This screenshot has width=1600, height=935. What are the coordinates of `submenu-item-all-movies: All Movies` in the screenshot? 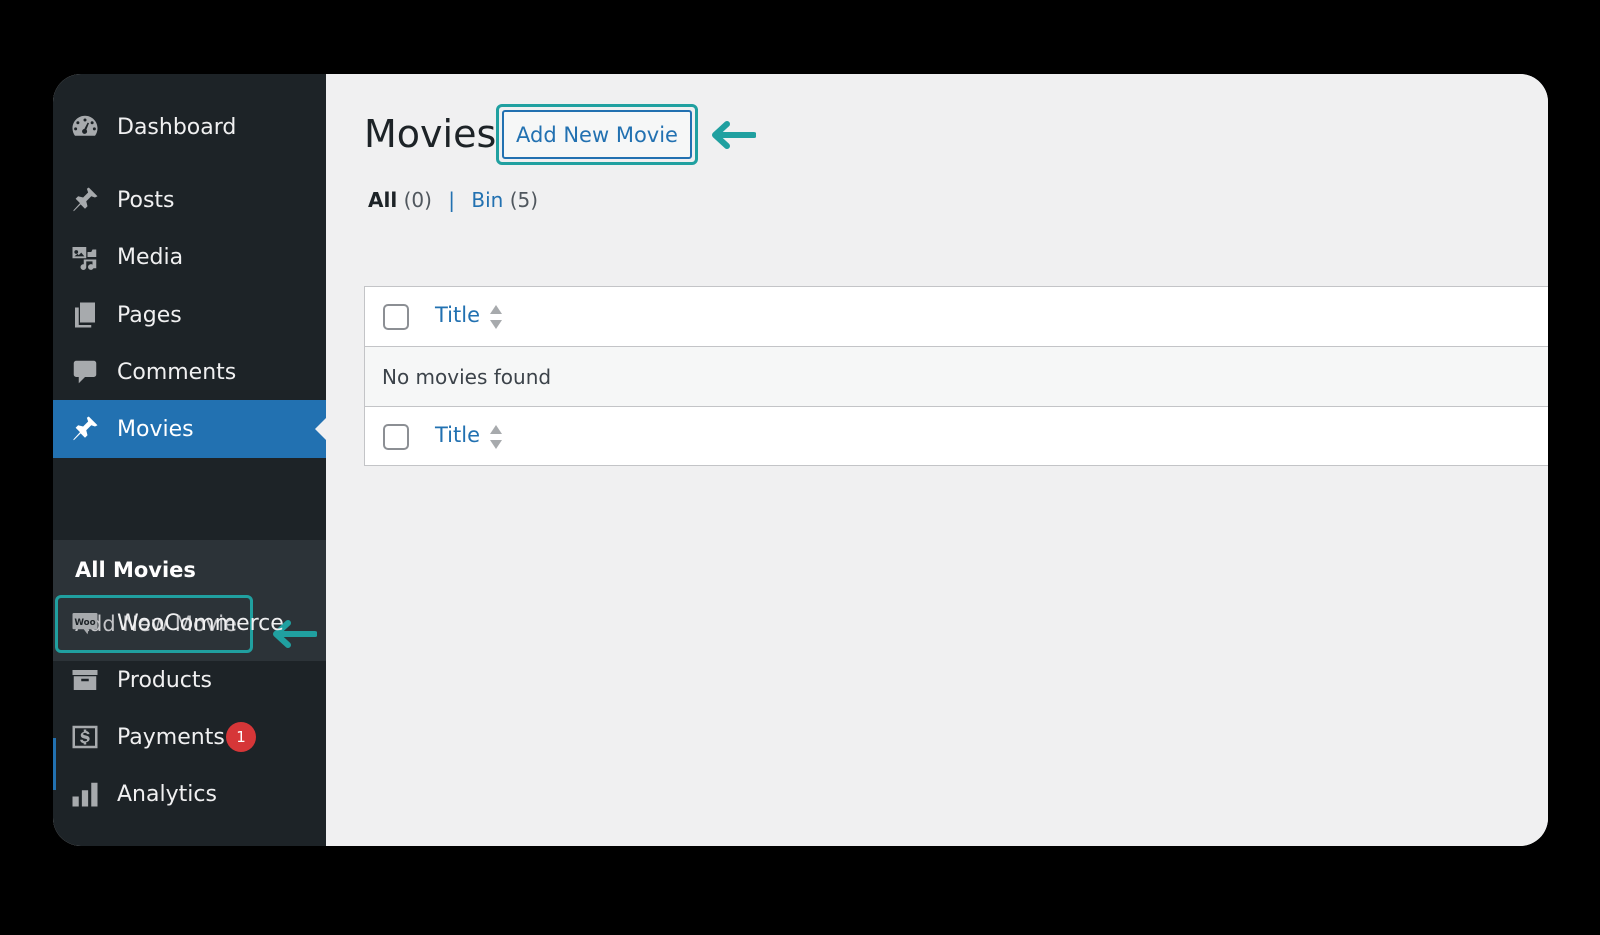 It's located at (135, 570).